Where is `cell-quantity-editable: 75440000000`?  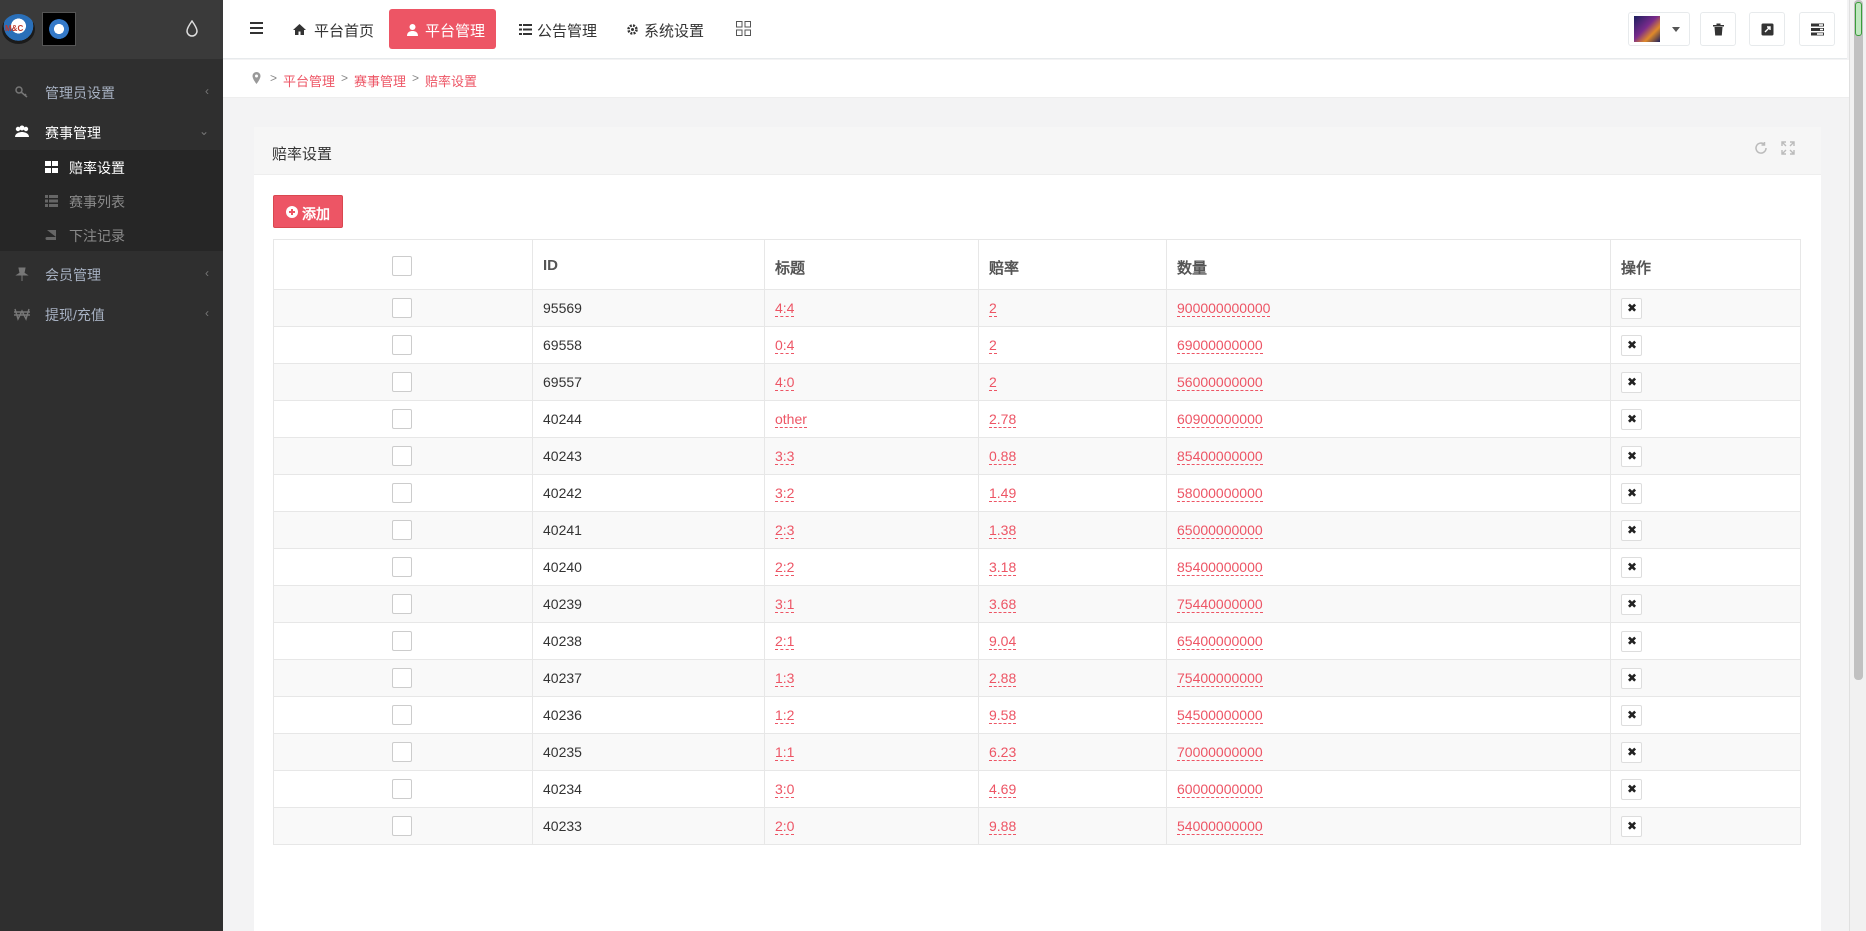
cell-quantity-editable: 75440000000 is located at coordinates (1220, 604).